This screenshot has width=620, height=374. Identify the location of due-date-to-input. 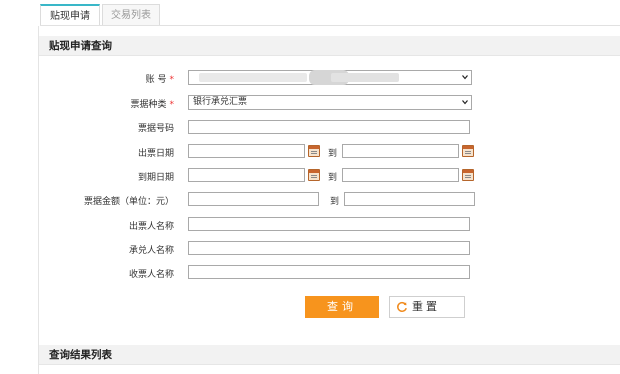
(400, 175).